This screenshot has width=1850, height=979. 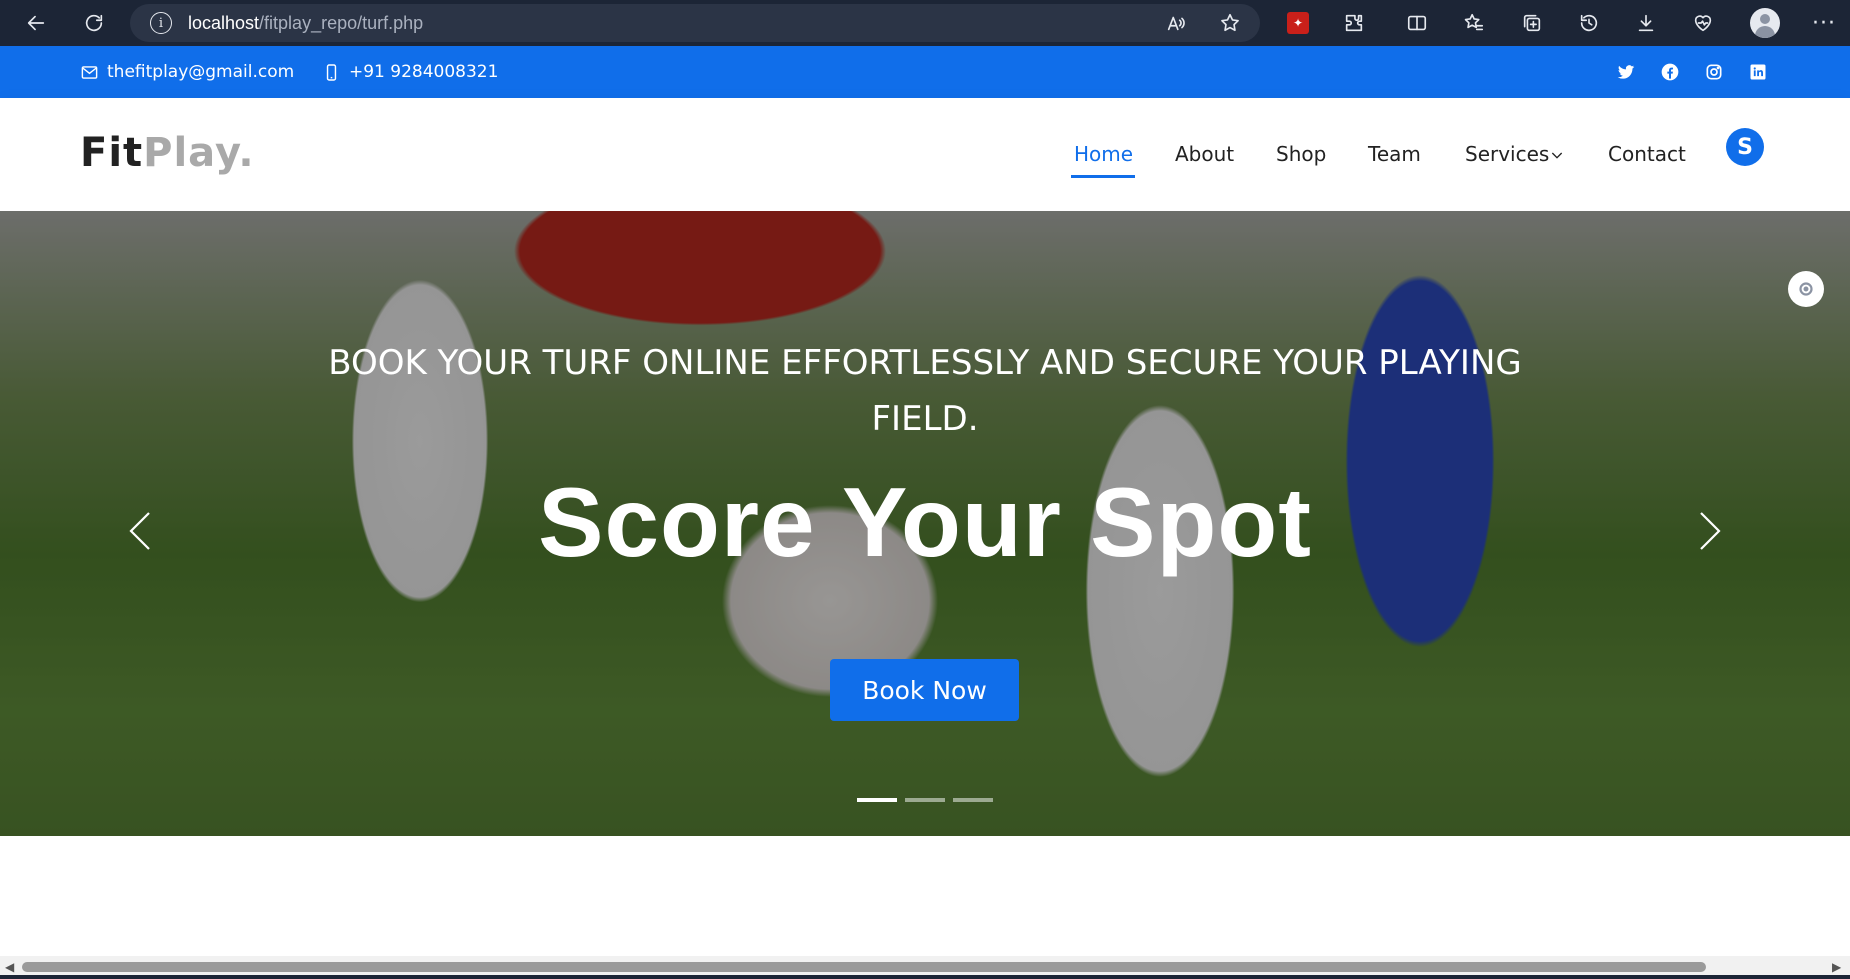 I want to click on split-screen-icon, so click(x=1417, y=23).